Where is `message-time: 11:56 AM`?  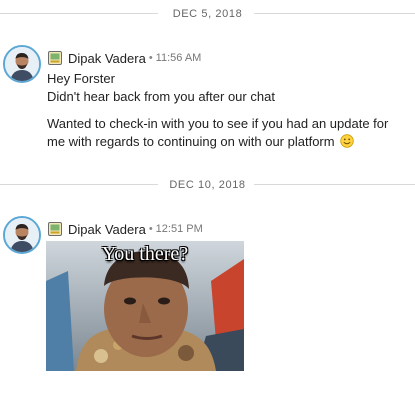
message-time: 11:56 AM is located at coordinates (178, 58).